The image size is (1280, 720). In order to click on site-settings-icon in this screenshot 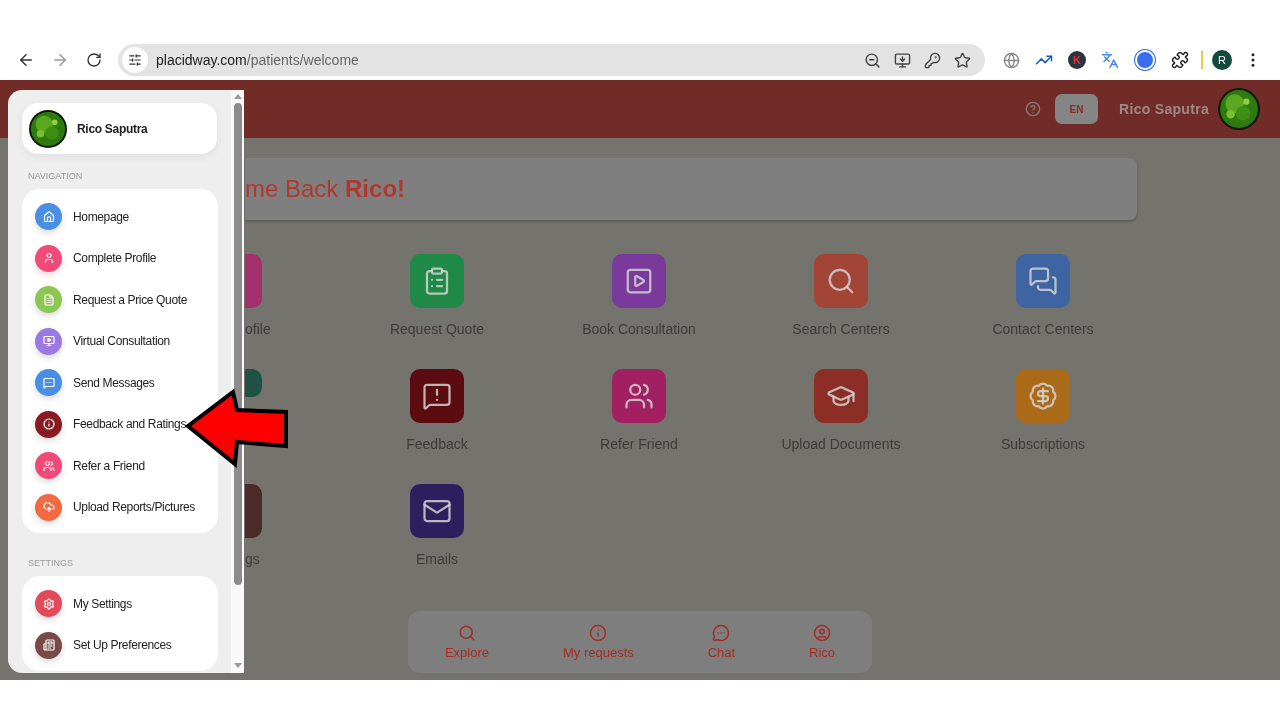, I will do `click(135, 60)`.